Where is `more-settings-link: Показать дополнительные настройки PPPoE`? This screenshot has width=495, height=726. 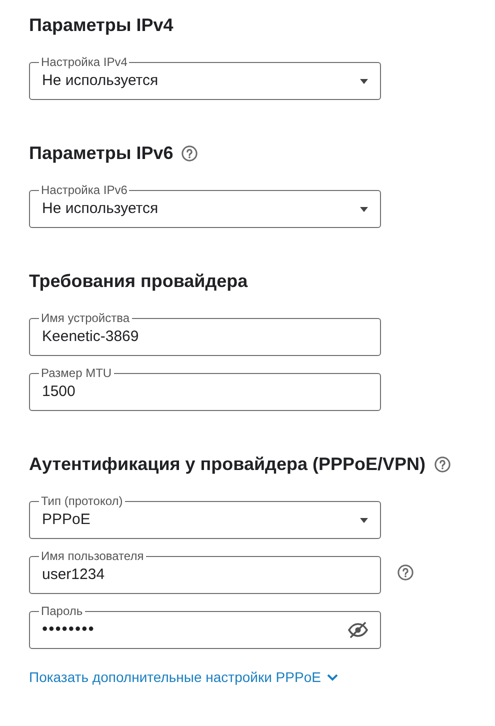 more-settings-link: Показать дополнительные настройки PPPoE is located at coordinates (183, 677).